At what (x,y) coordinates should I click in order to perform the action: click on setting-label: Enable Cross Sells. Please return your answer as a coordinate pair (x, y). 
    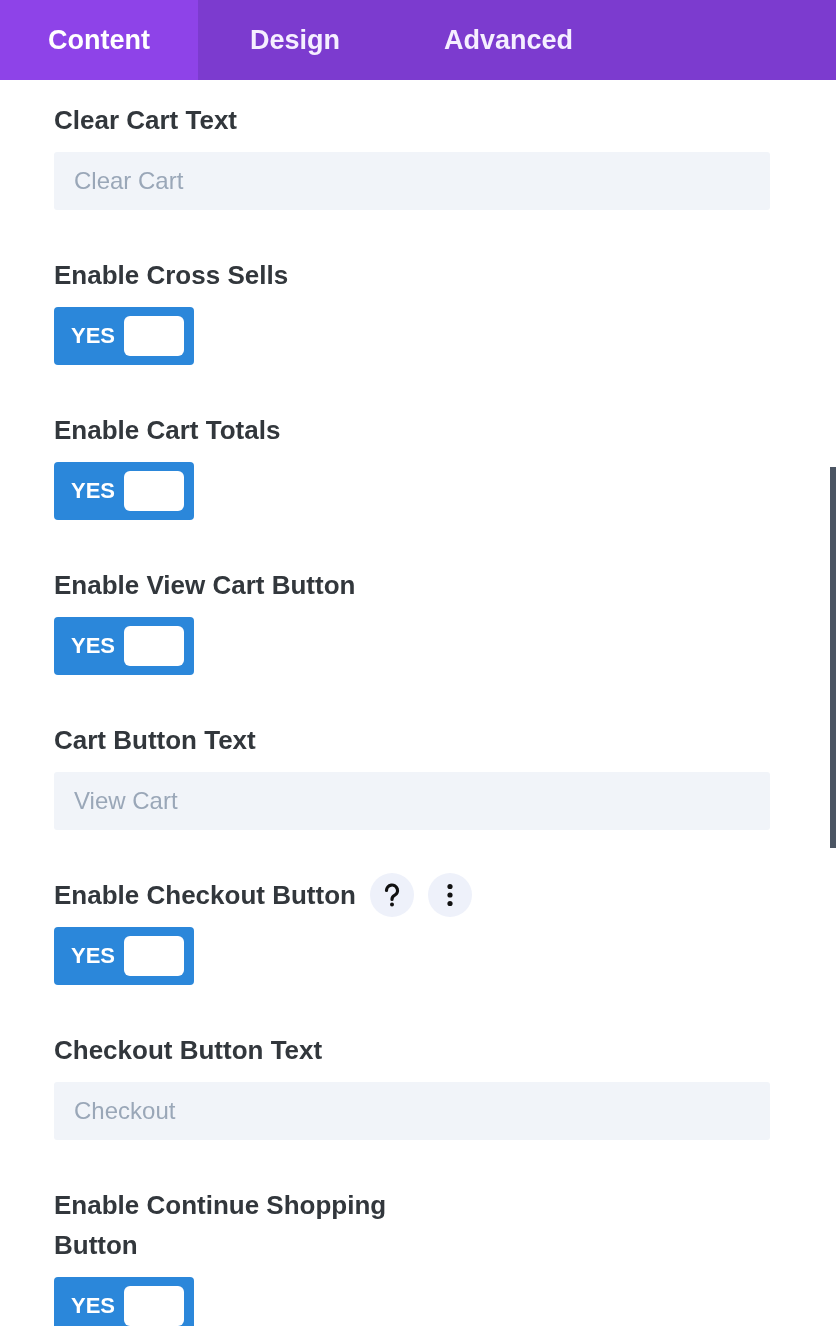
    Looking at the image, I should click on (171, 275).